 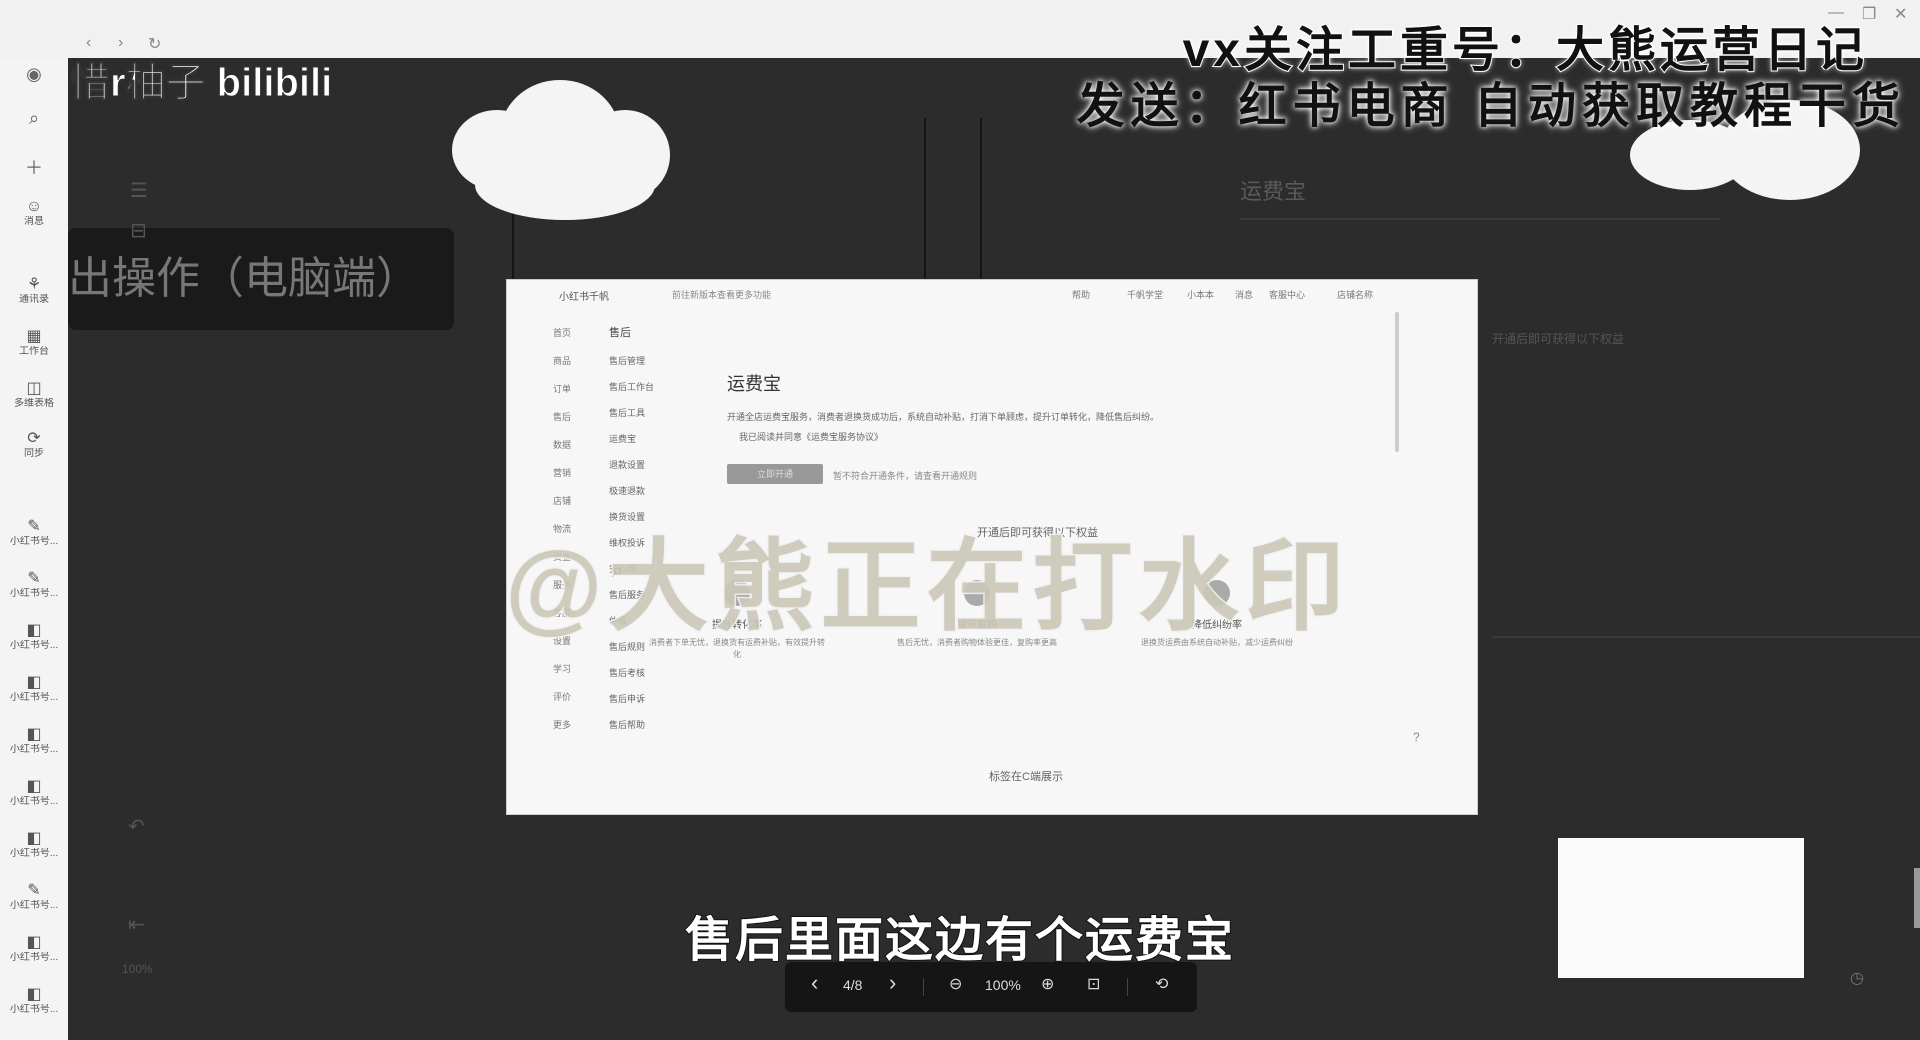 What do you see at coordinates (1145, 295) in the screenshot?
I see `preview-top-link: 千帆学堂` at bounding box center [1145, 295].